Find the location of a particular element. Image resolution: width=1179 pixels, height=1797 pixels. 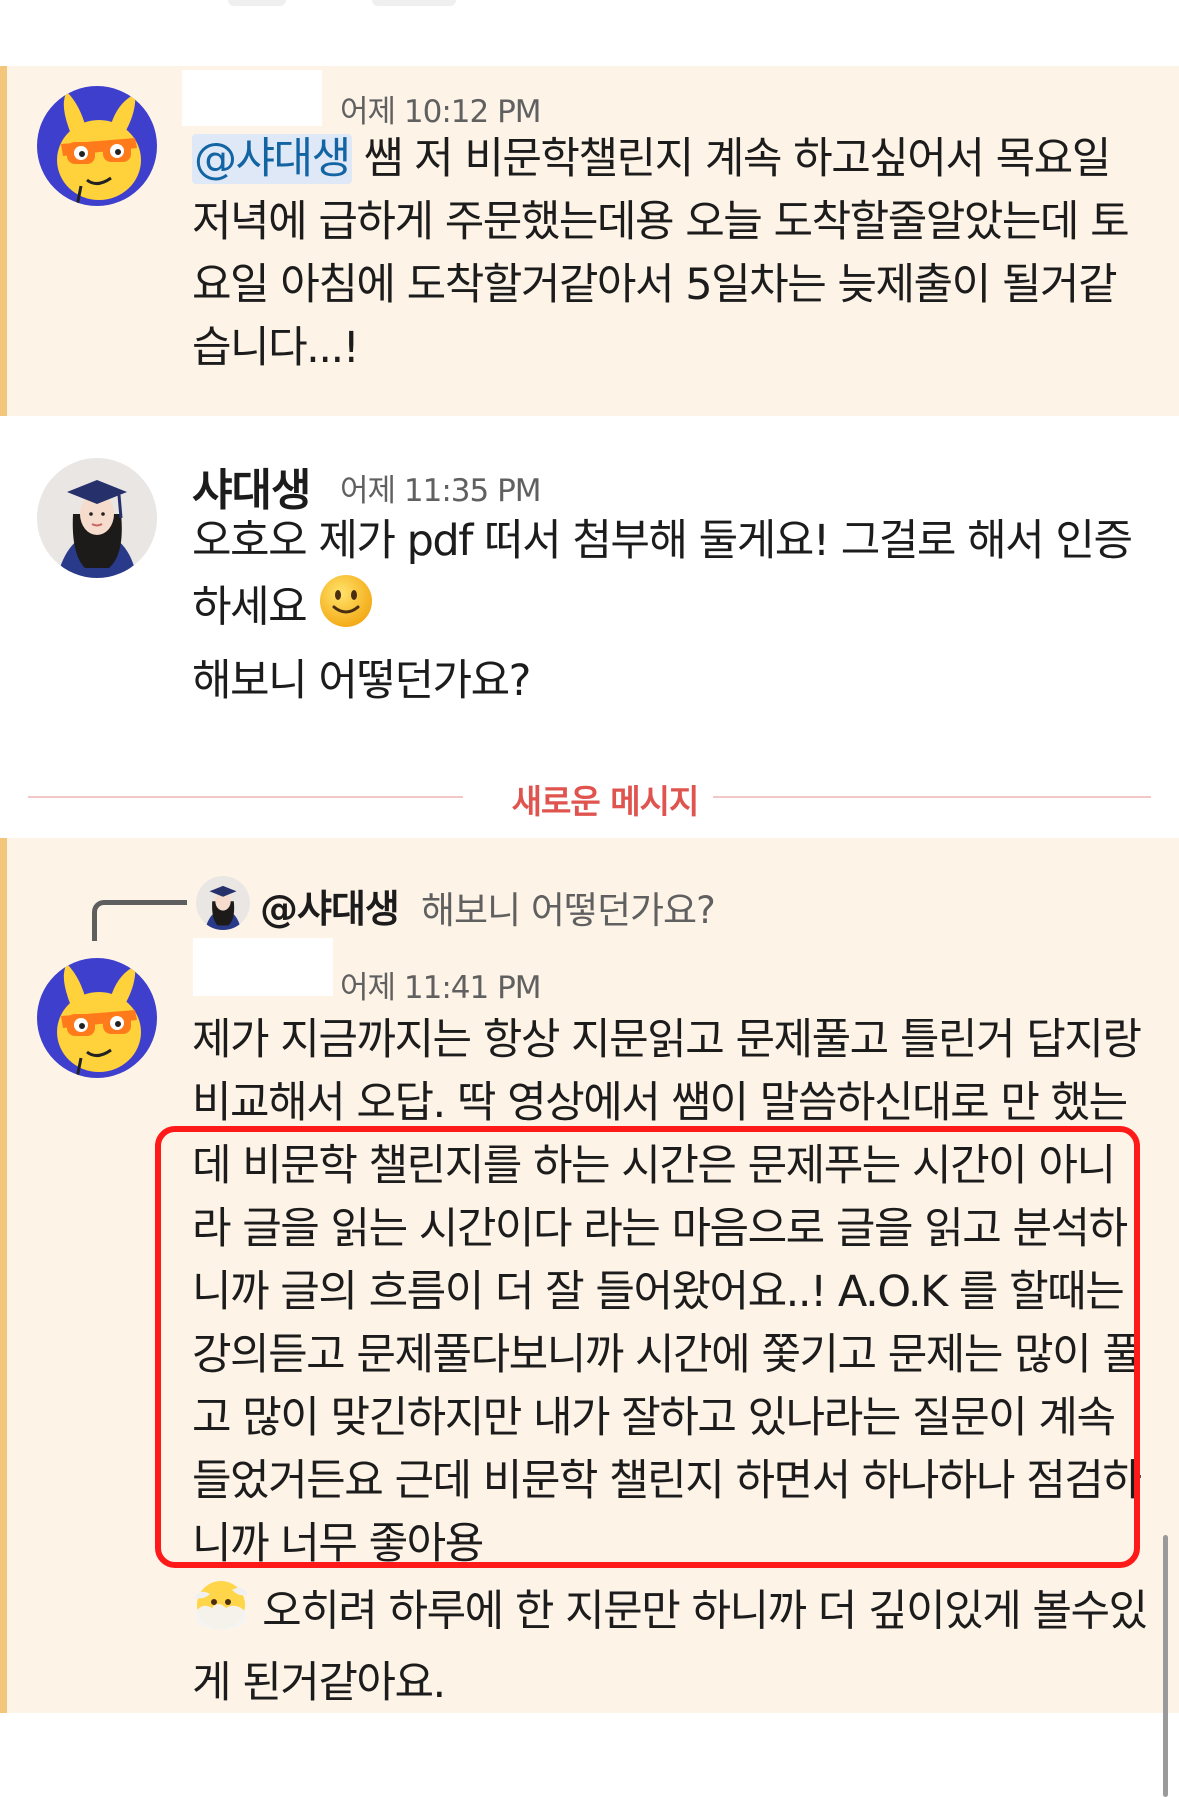

sender-name: 샤대생 is located at coordinates (251, 486).